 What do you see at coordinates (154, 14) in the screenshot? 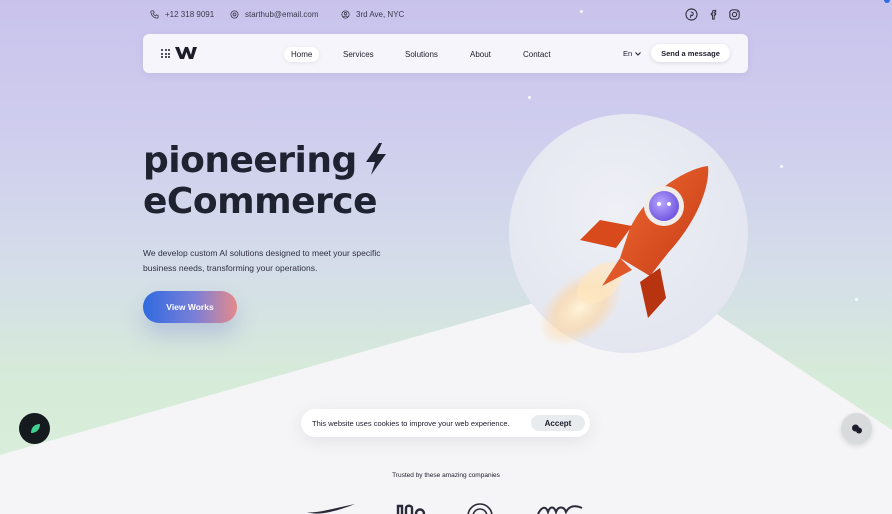
I see `phone-icon` at bounding box center [154, 14].